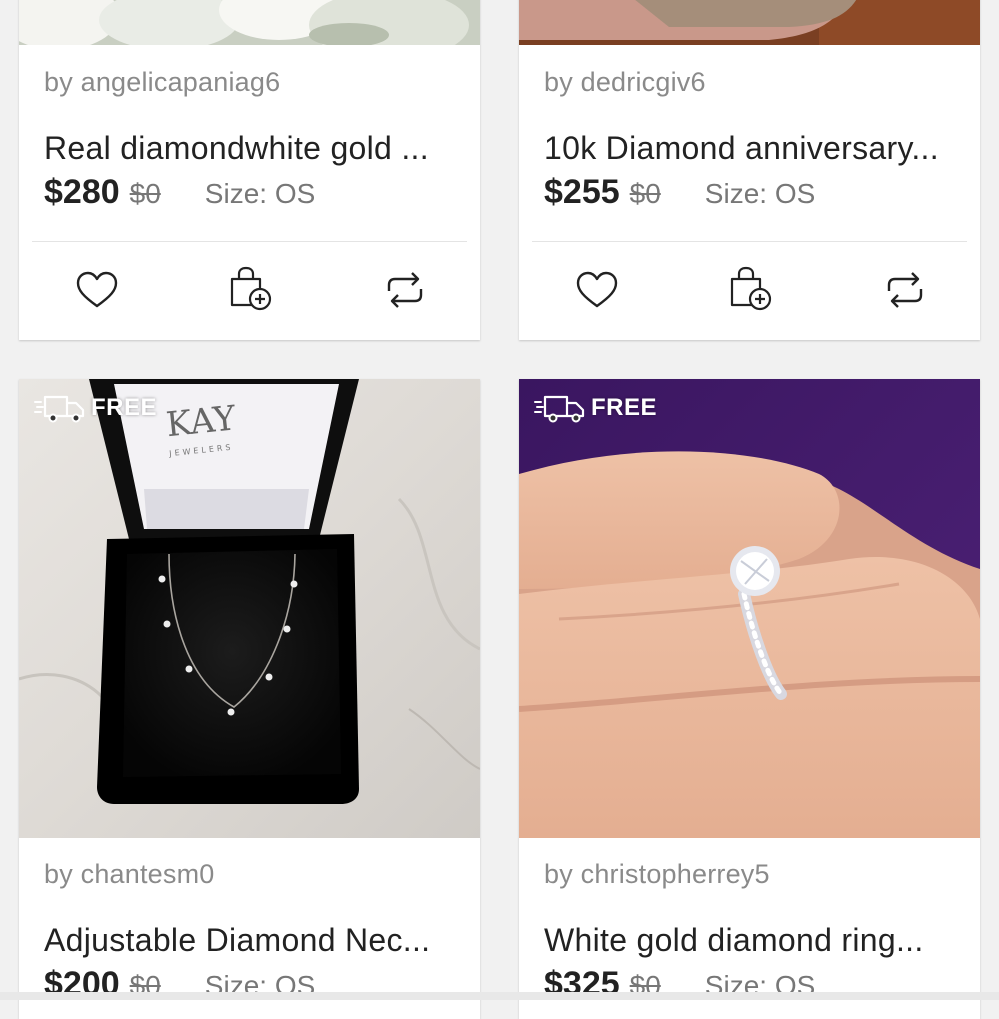  I want to click on flowers-image, so click(249, 22).